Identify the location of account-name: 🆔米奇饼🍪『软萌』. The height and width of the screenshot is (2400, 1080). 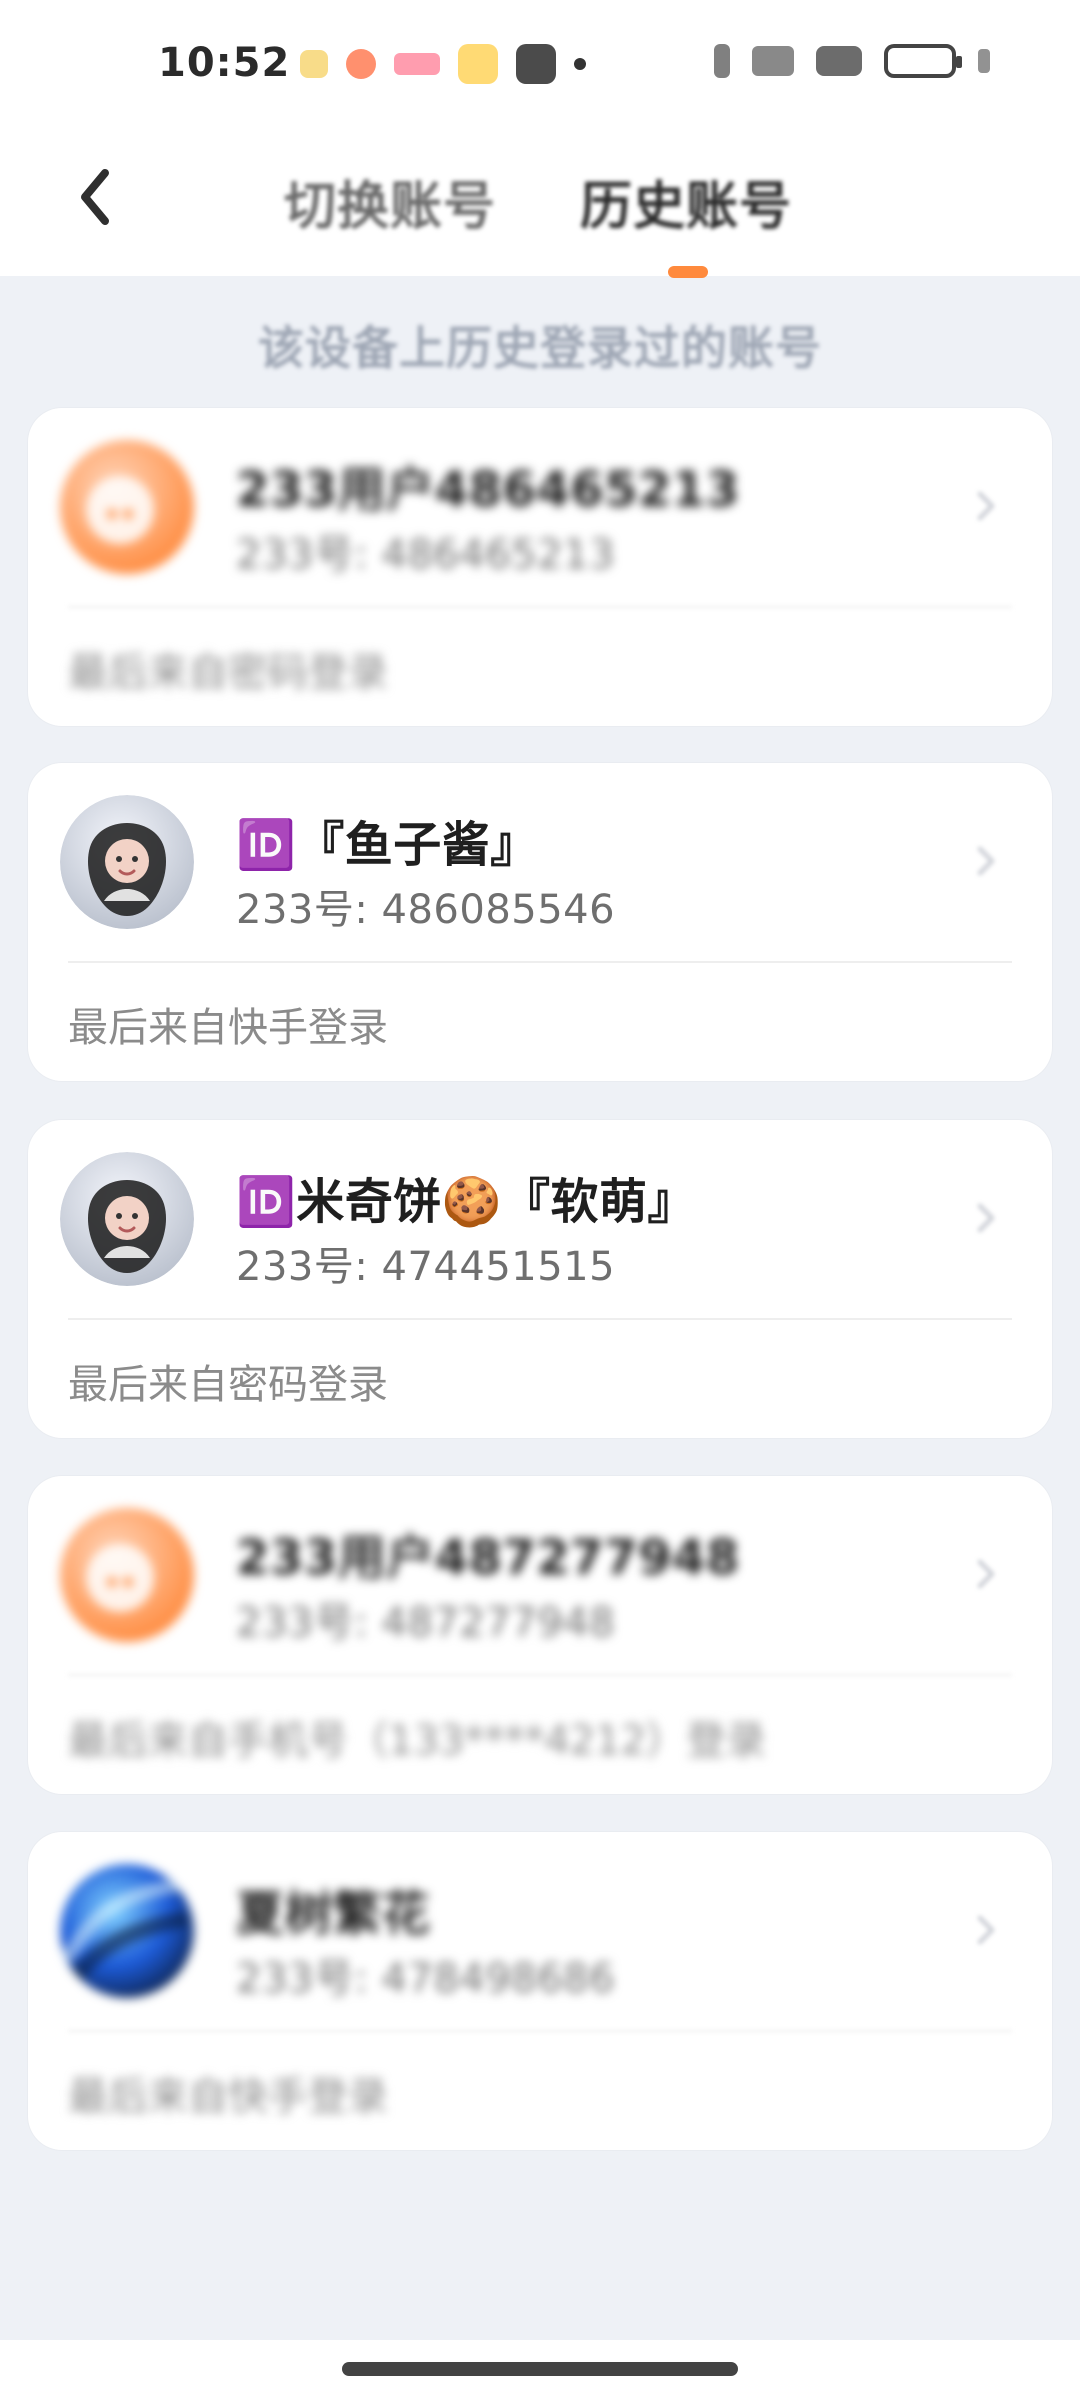
(466, 1202).